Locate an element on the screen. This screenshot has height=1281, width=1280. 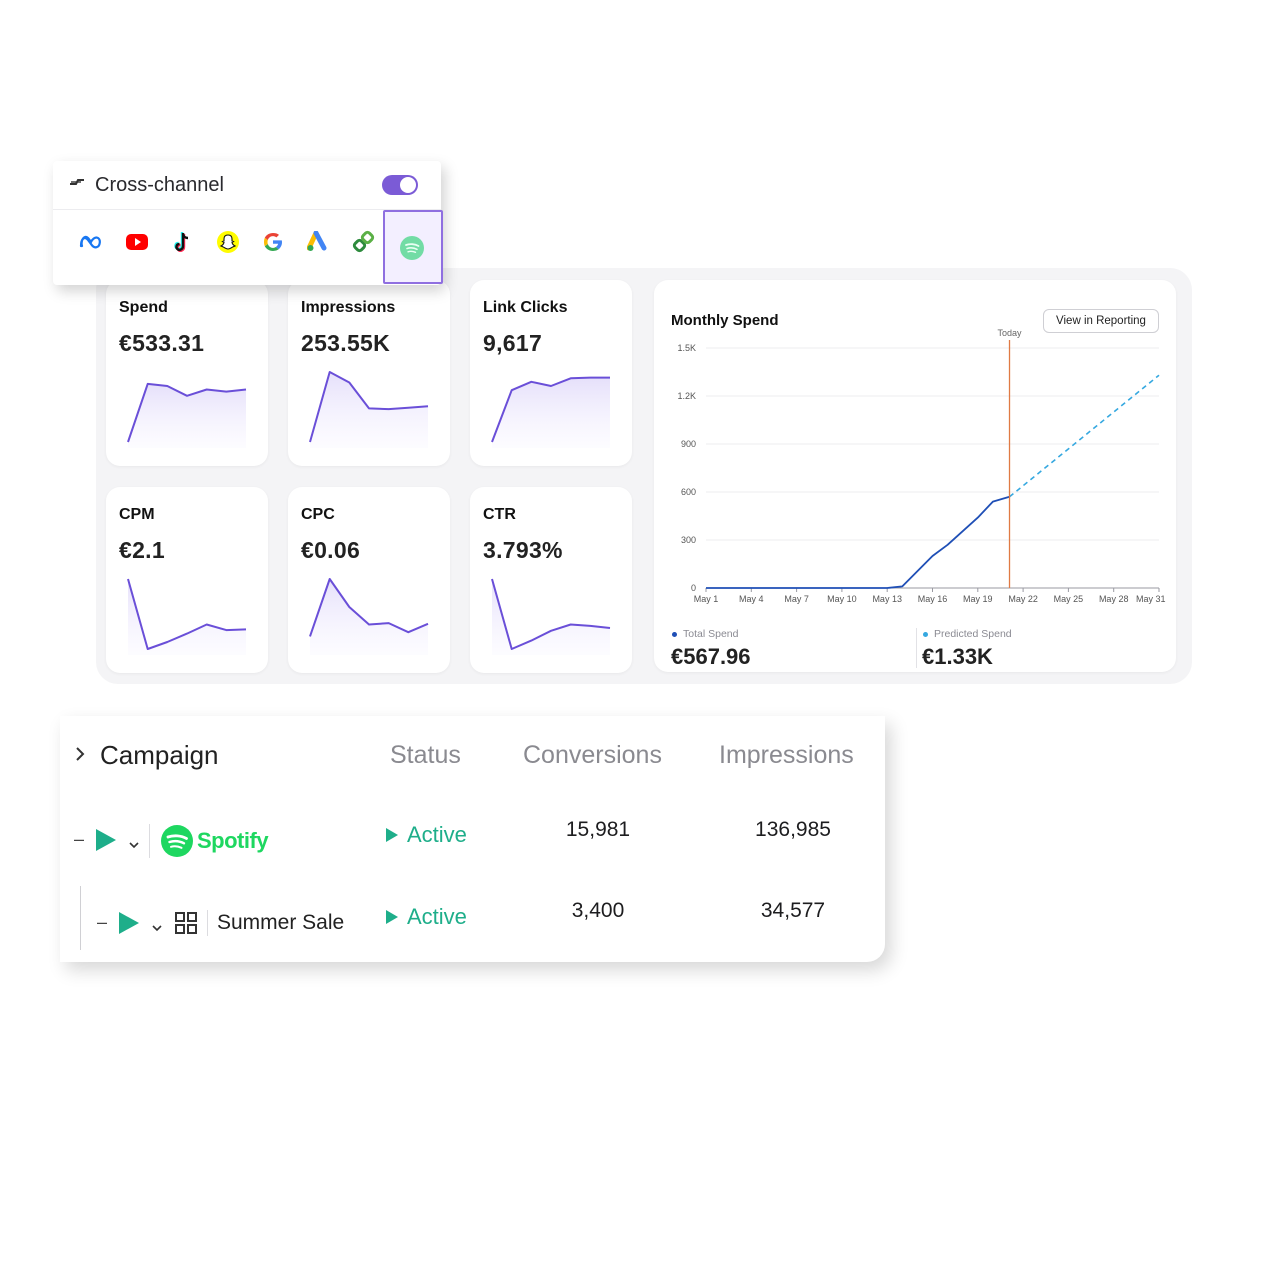
x-tick-label: May 4 is located at coordinates (751, 599).